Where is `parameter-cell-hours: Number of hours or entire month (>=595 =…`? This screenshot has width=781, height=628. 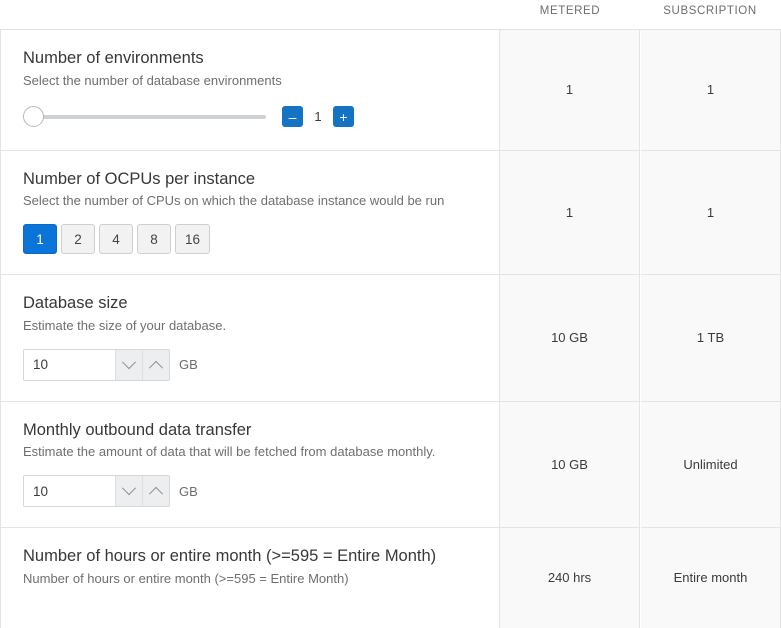 parameter-cell-hours: Number of hours or entire month (>=595 =… is located at coordinates (250, 577).